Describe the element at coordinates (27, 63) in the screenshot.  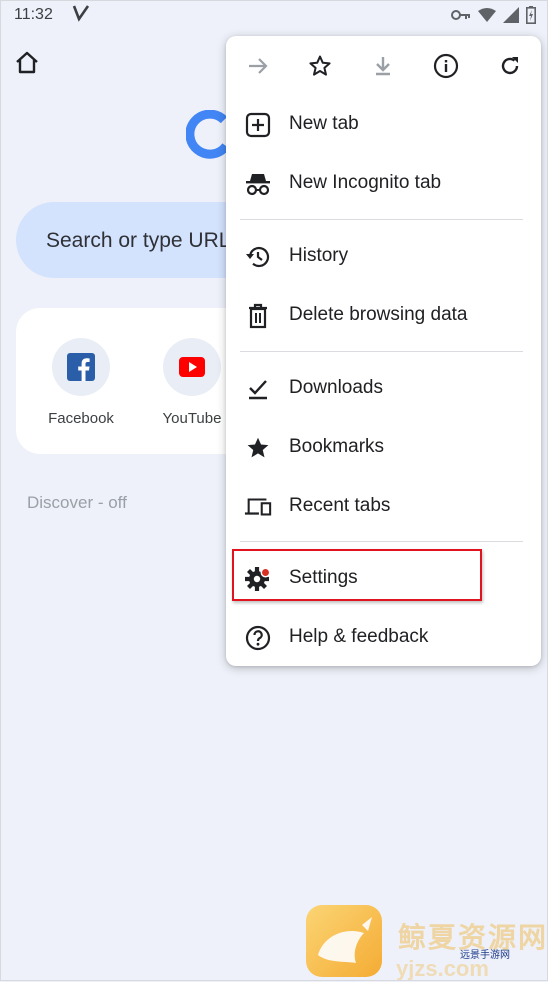
I see `home-icon` at that location.